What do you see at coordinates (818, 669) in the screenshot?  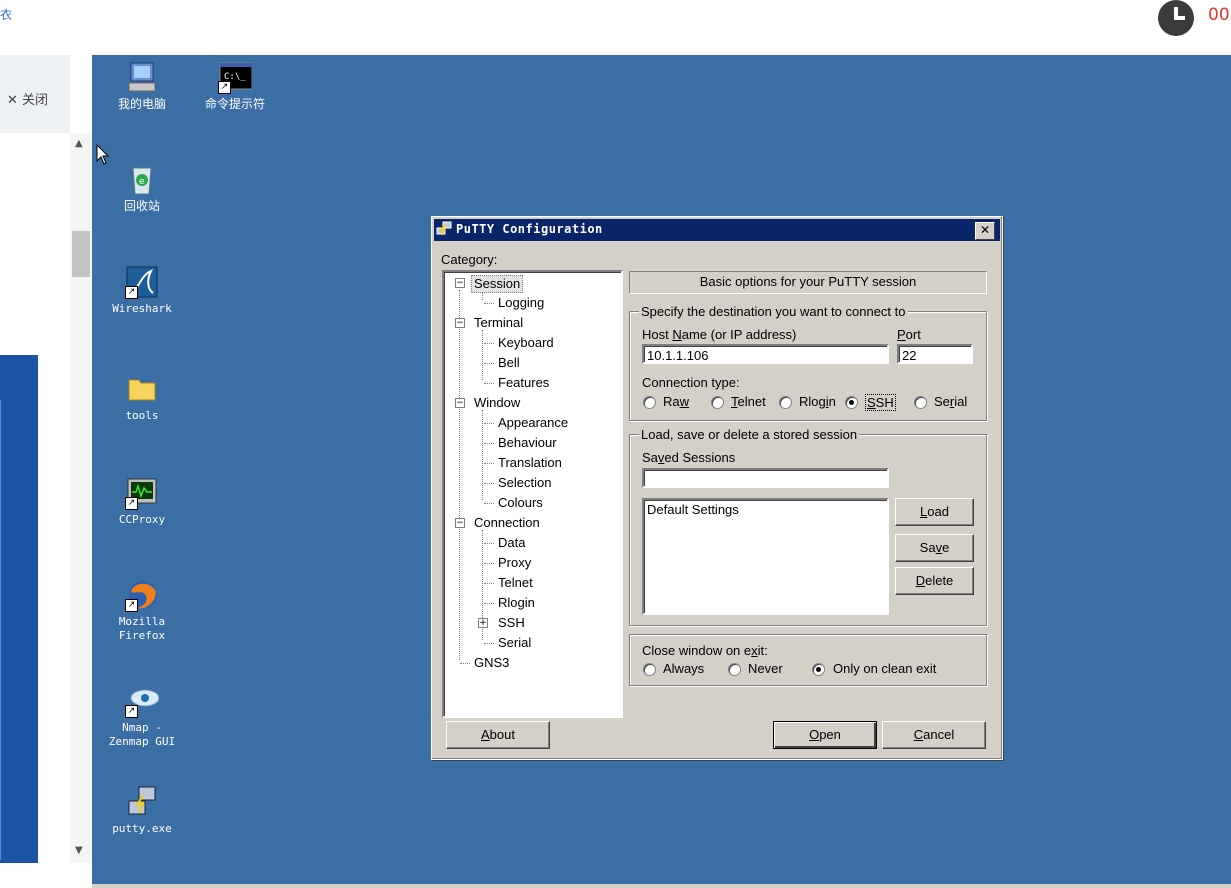 I see `radio-only-clean-exit` at bounding box center [818, 669].